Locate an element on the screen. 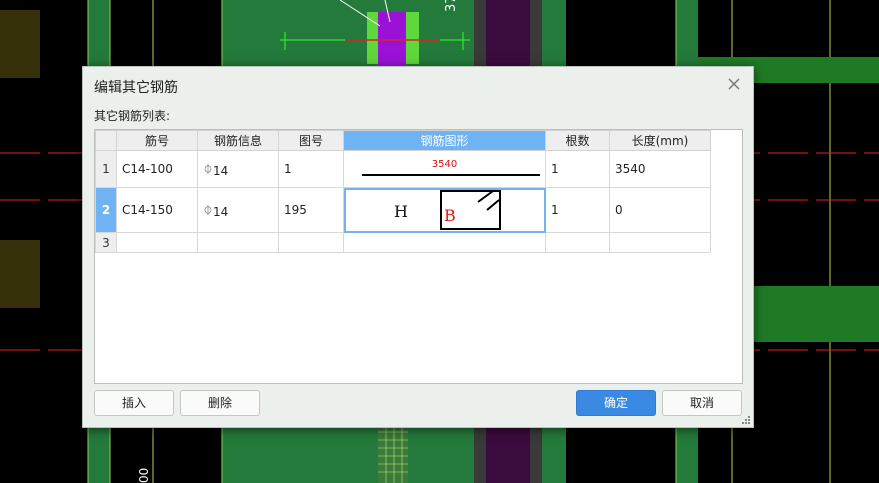 The height and width of the screenshot is (483, 879). column-header-length: 长度(mm) is located at coordinates (660, 140).